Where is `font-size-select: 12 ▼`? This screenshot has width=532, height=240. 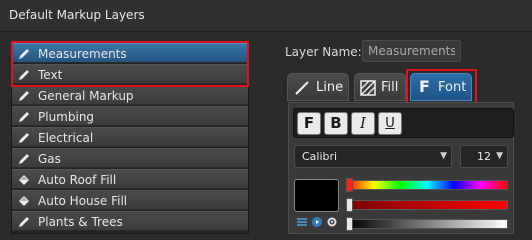
font-size-select: 12 ▼ is located at coordinates (484, 156).